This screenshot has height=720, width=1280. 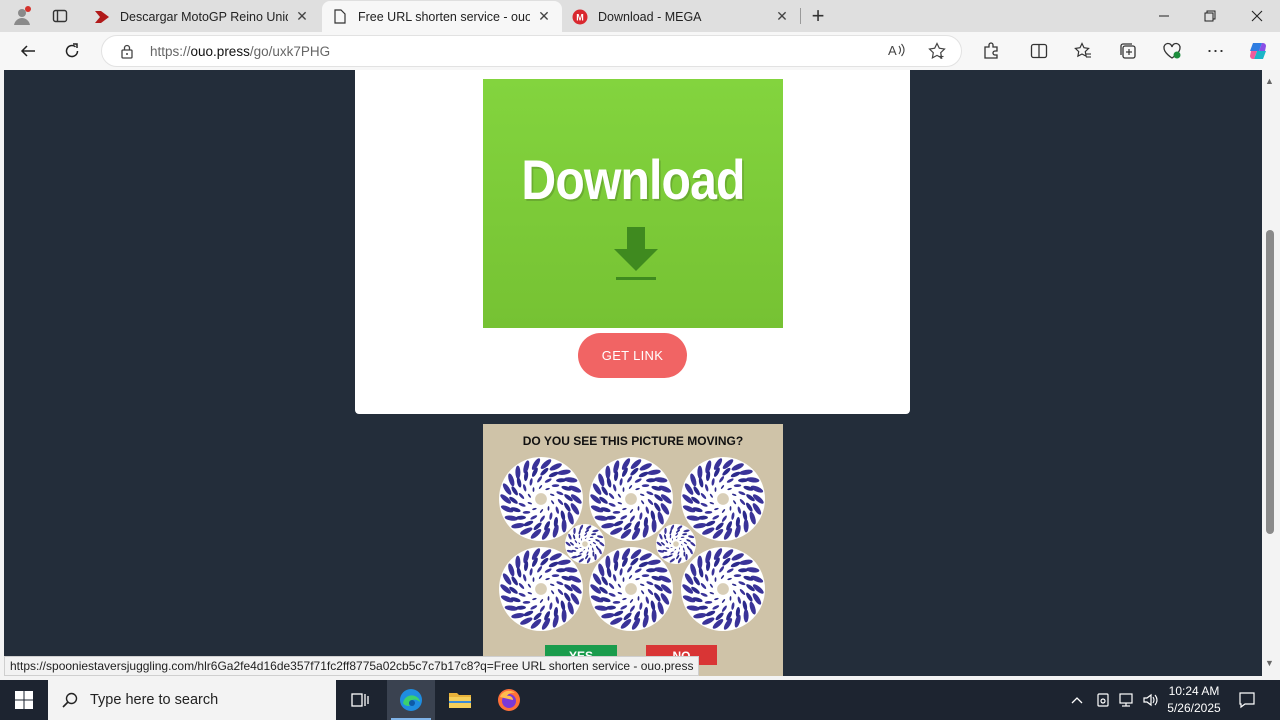 I want to click on back-arrow-icon, so click(x=28, y=51).